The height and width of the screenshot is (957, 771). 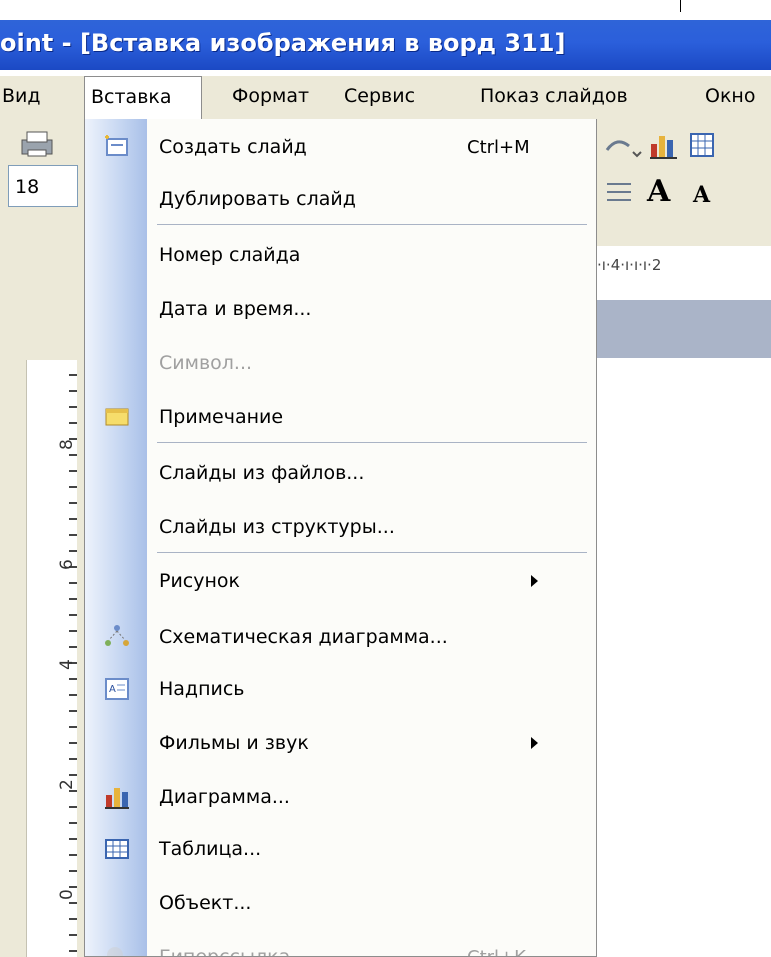 What do you see at coordinates (684, 657) in the screenshot?
I see `slide-area` at bounding box center [684, 657].